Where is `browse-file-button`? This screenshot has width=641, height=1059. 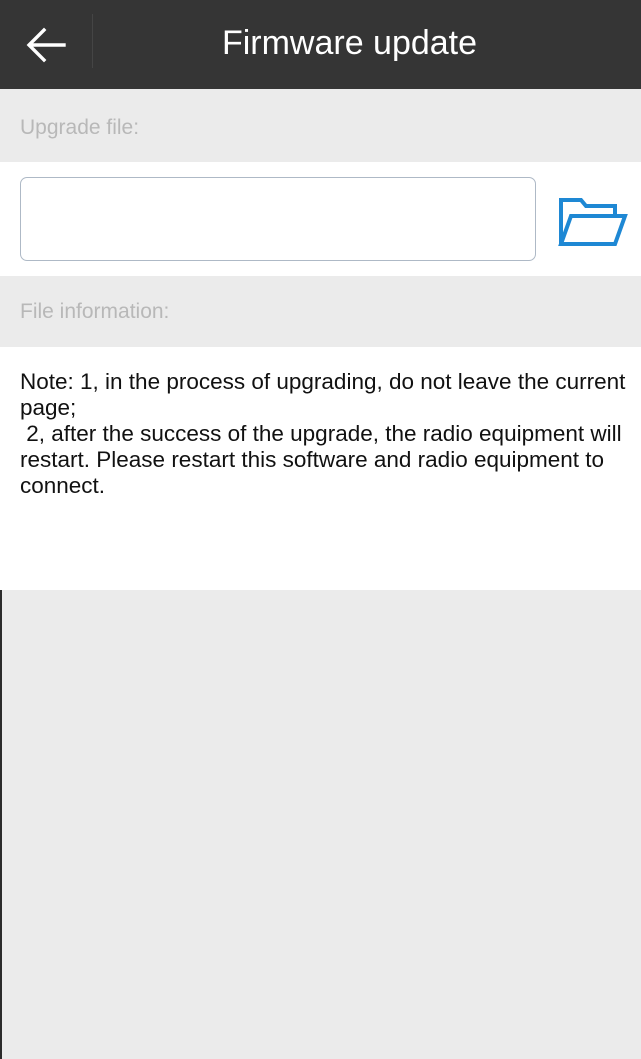
browse-file-button is located at coordinates (591, 221).